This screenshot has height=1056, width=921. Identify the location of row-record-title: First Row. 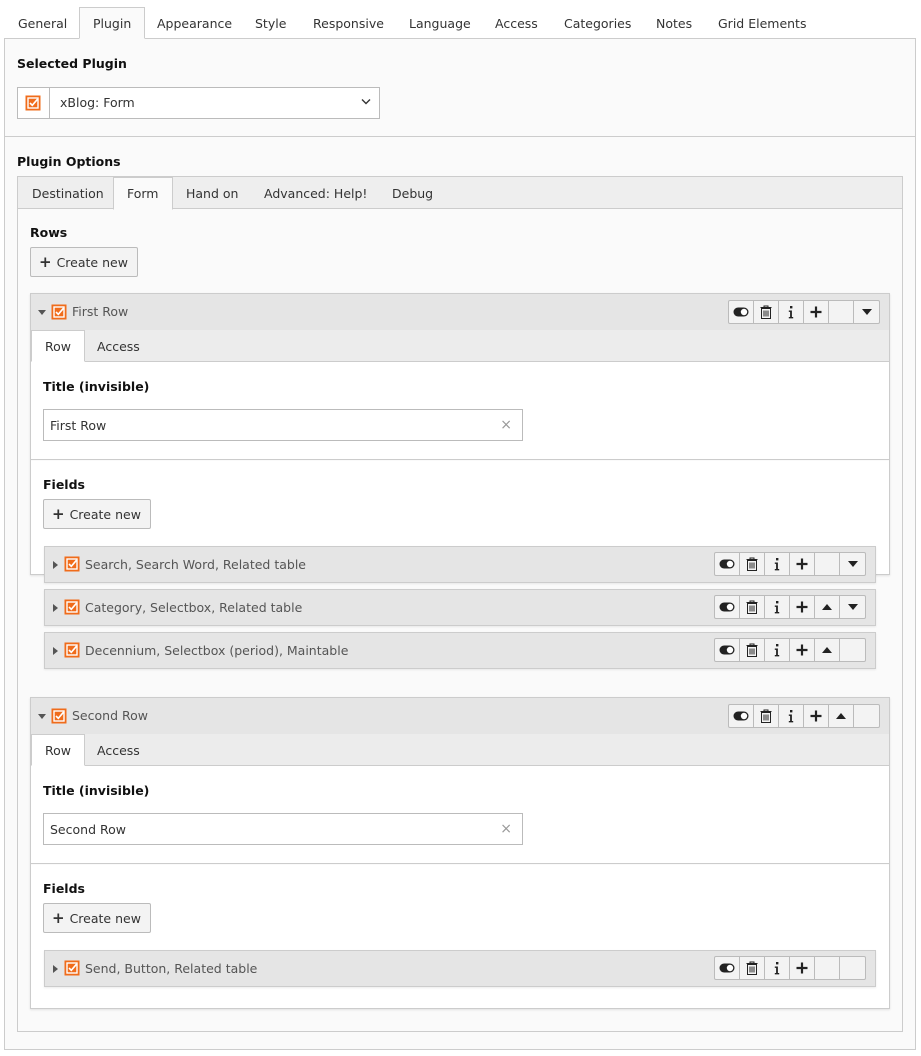
(100, 311).